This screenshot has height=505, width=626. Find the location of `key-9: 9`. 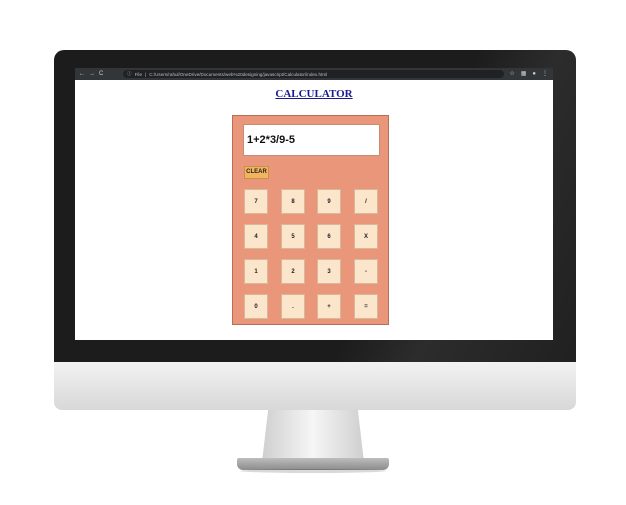

key-9: 9 is located at coordinates (329, 201).